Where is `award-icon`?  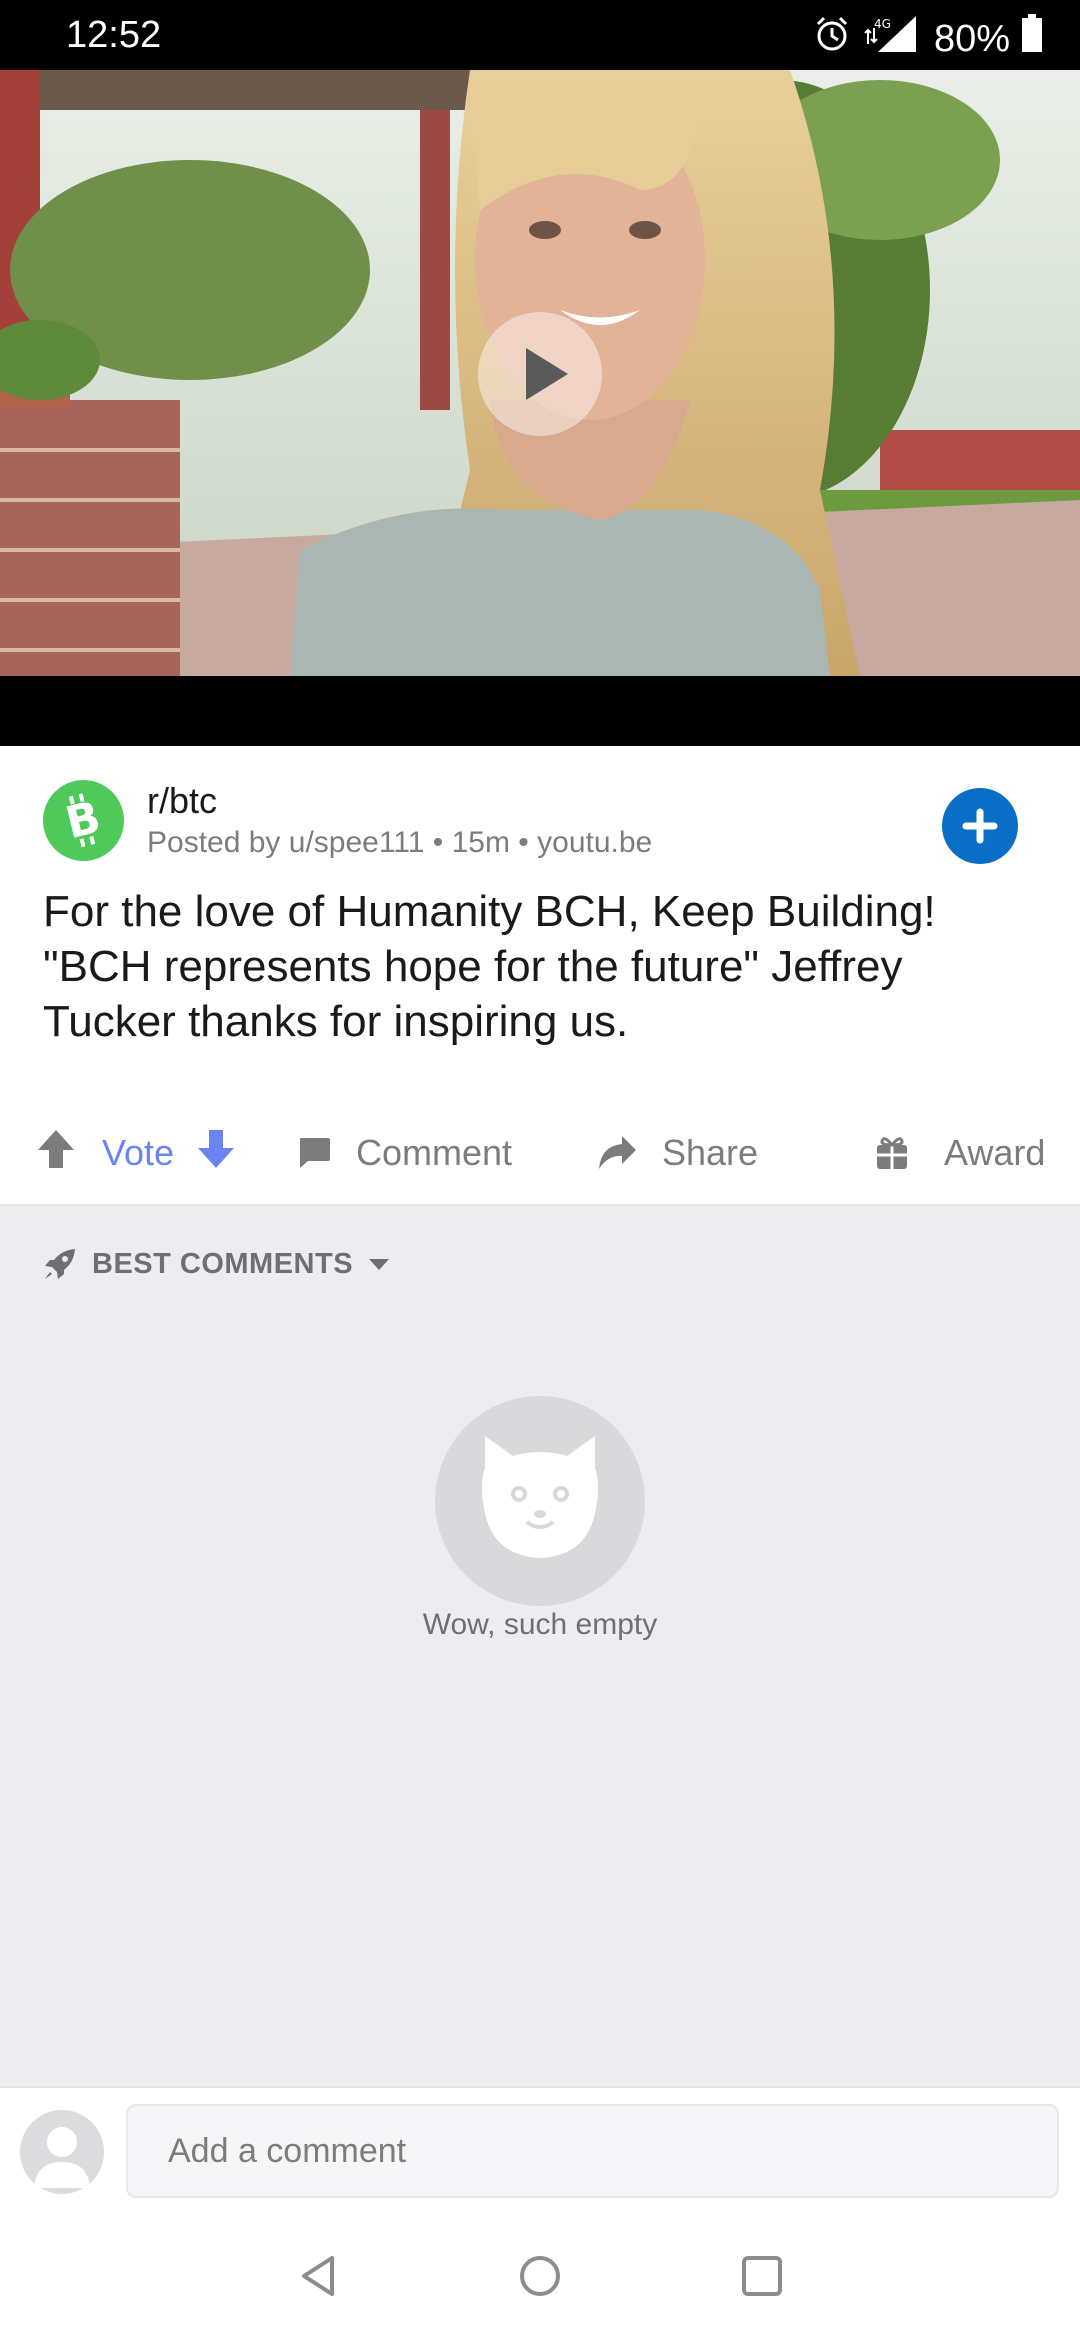
award-icon is located at coordinates (892, 1153).